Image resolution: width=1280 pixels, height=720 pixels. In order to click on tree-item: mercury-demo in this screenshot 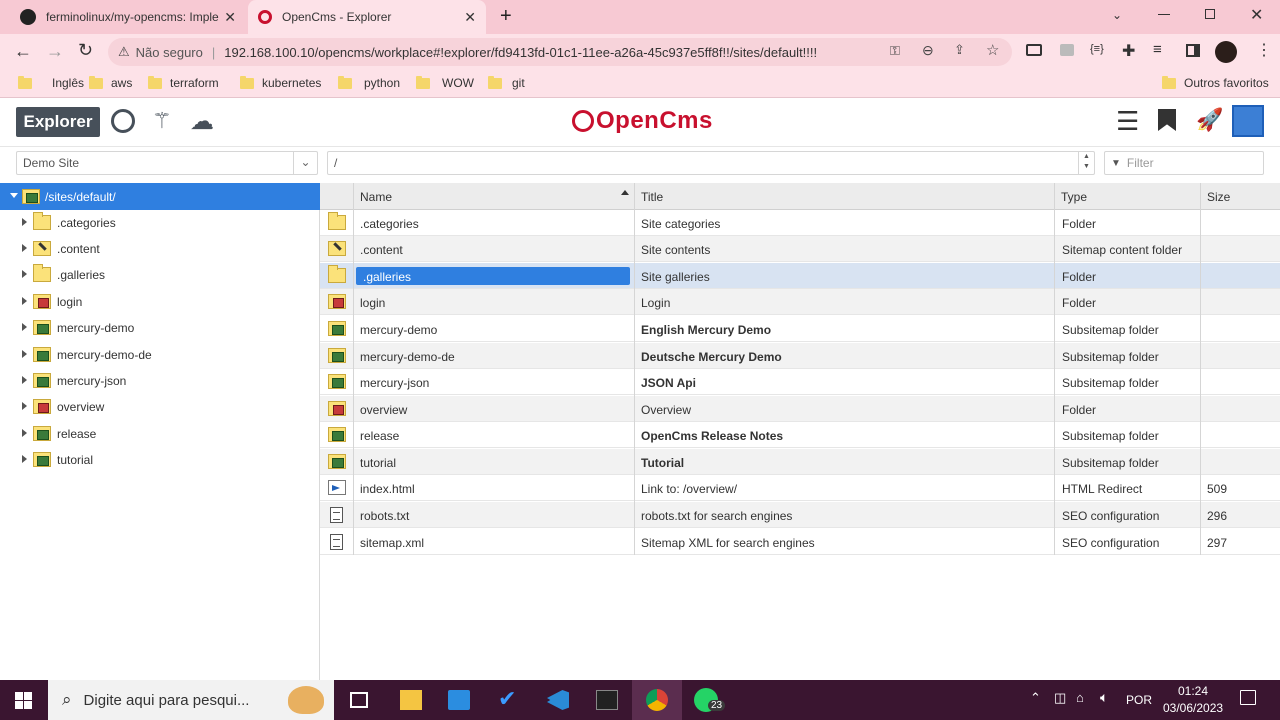, I will do `click(160, 328)`.